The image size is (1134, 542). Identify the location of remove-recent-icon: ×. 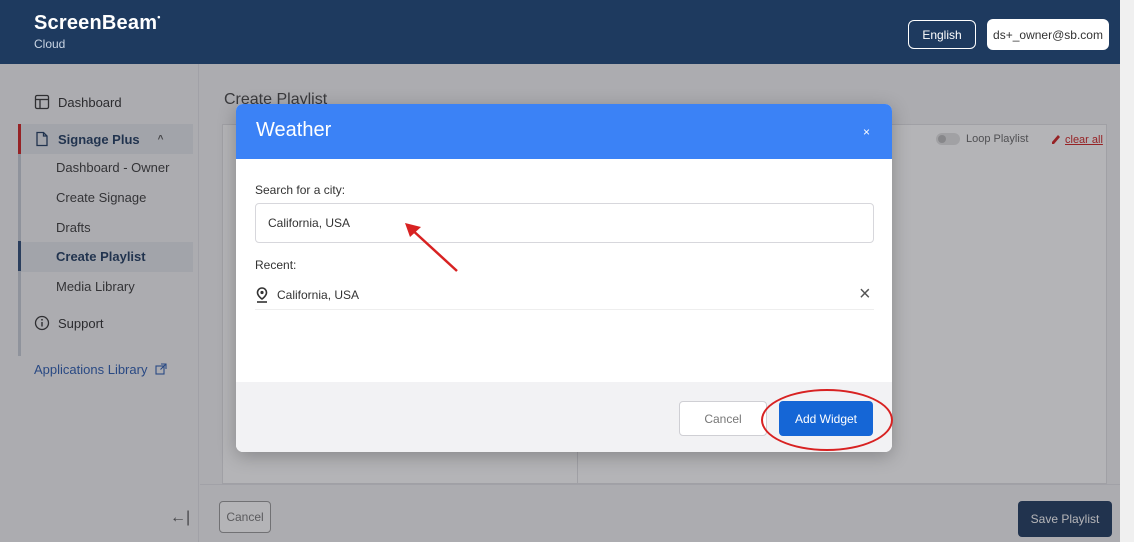
(865, 294).